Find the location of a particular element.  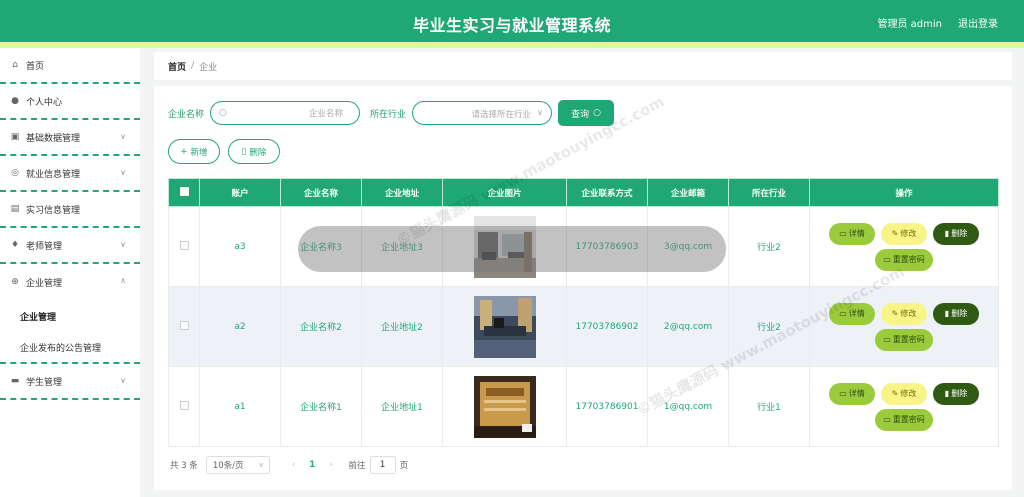

sidebar-item-internship: ▤ 实习信息管理 is located at coordinates (70, 210).